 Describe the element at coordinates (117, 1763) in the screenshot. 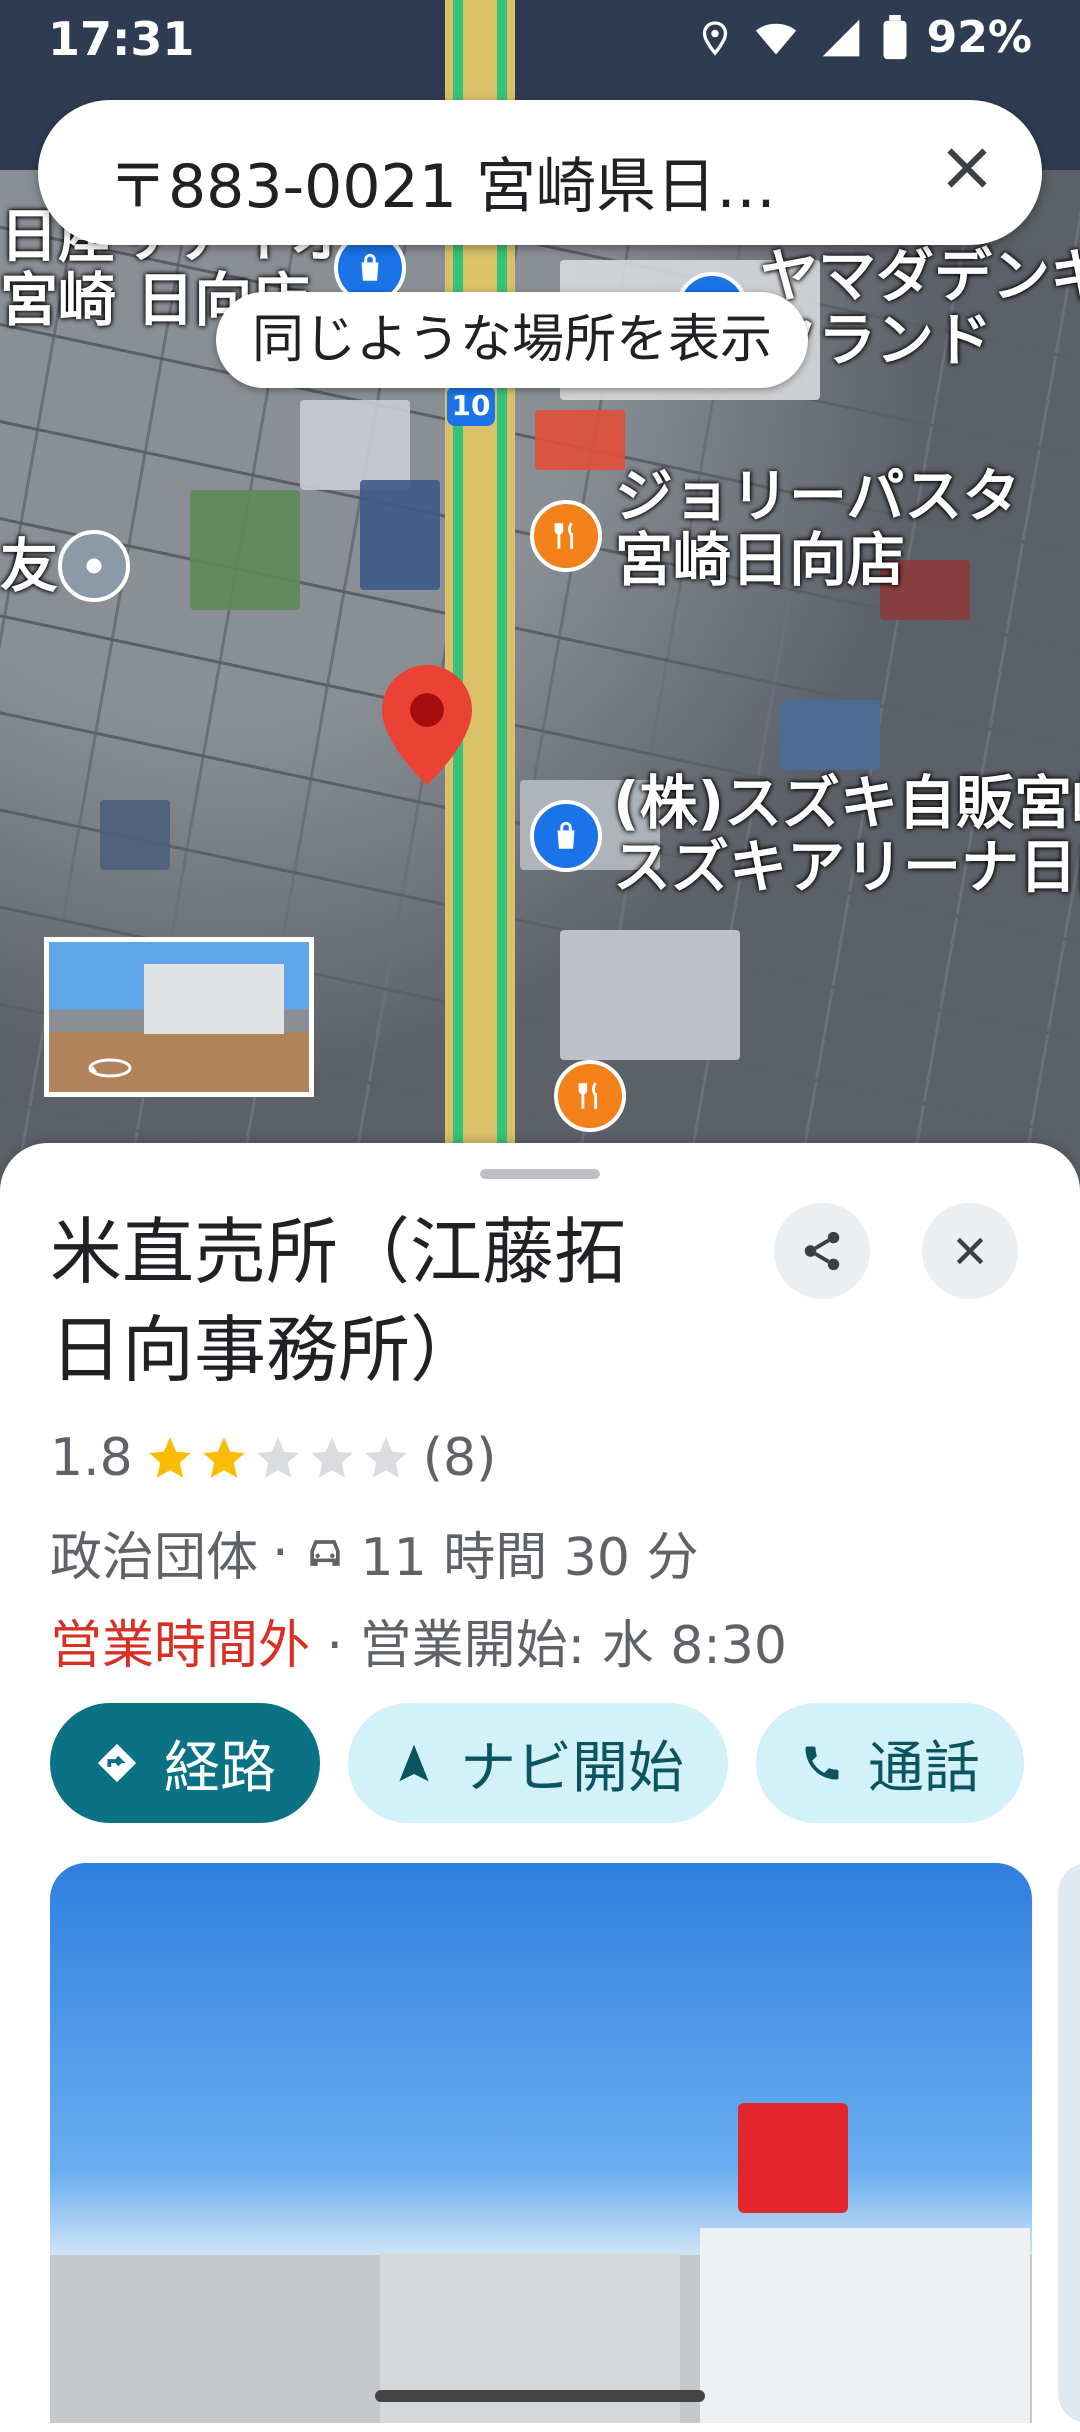

I see `directions-icon` at that location.